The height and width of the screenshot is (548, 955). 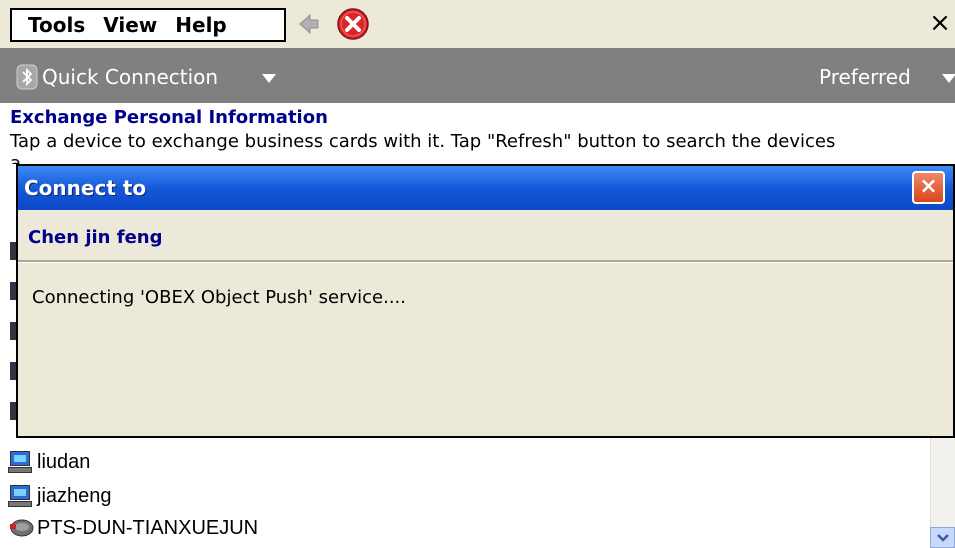 What do you see at coordinates (309, 24) in the screenshot?
I see `back-arrow-icon` at bounding box center [309, 24].